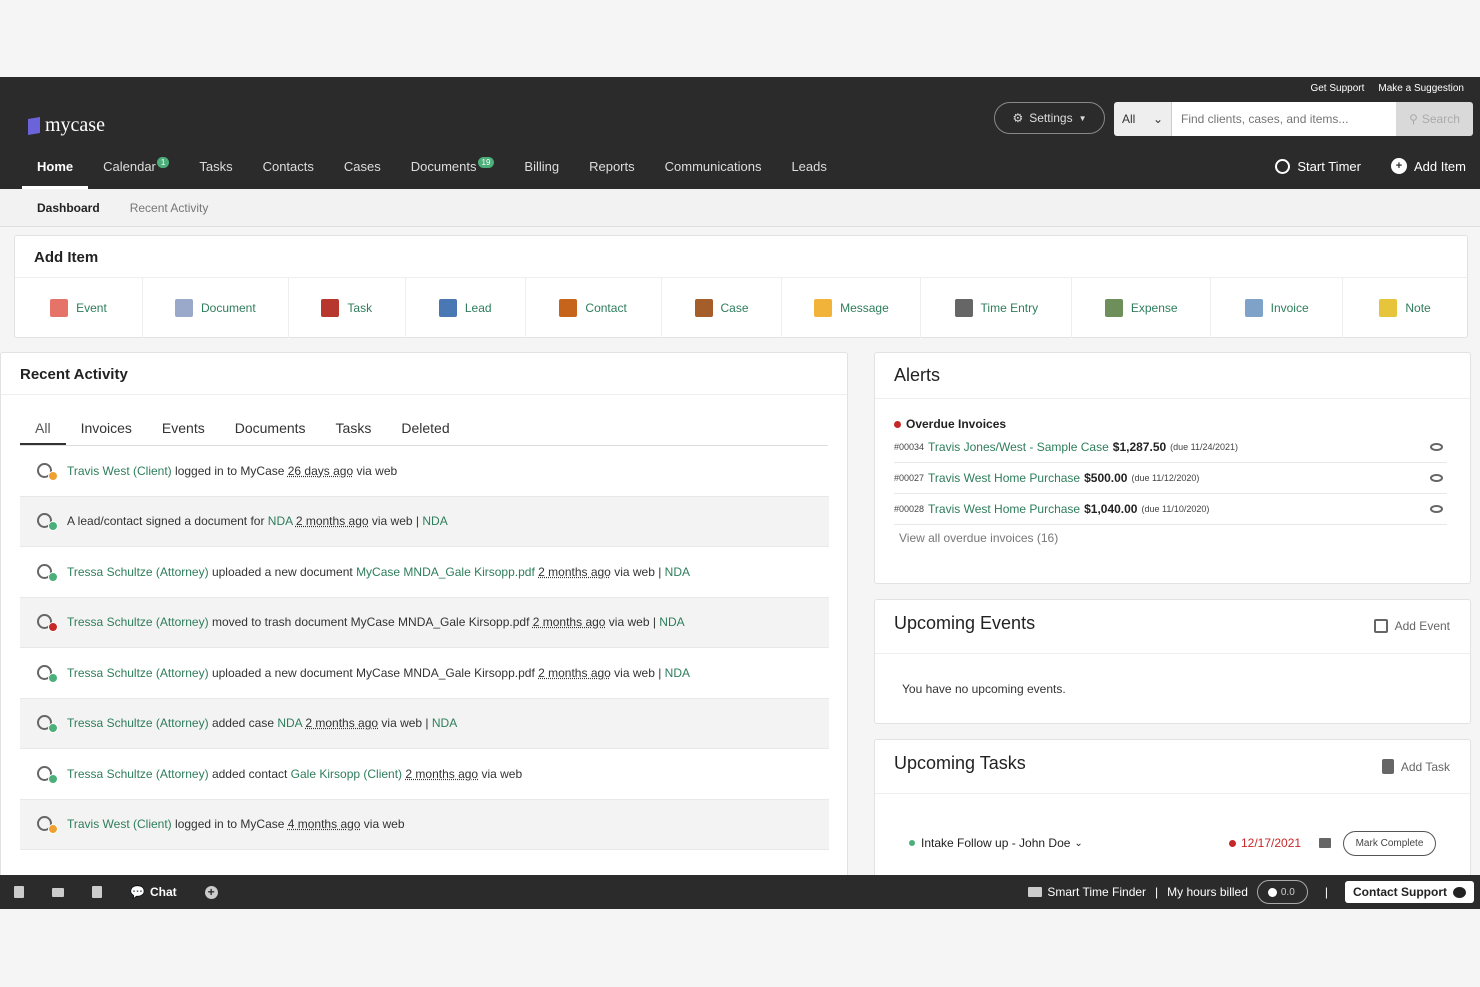  Describe the element at coordinates (606, 308) in the screenshot. I see `add-item-label: Contact` at that location.